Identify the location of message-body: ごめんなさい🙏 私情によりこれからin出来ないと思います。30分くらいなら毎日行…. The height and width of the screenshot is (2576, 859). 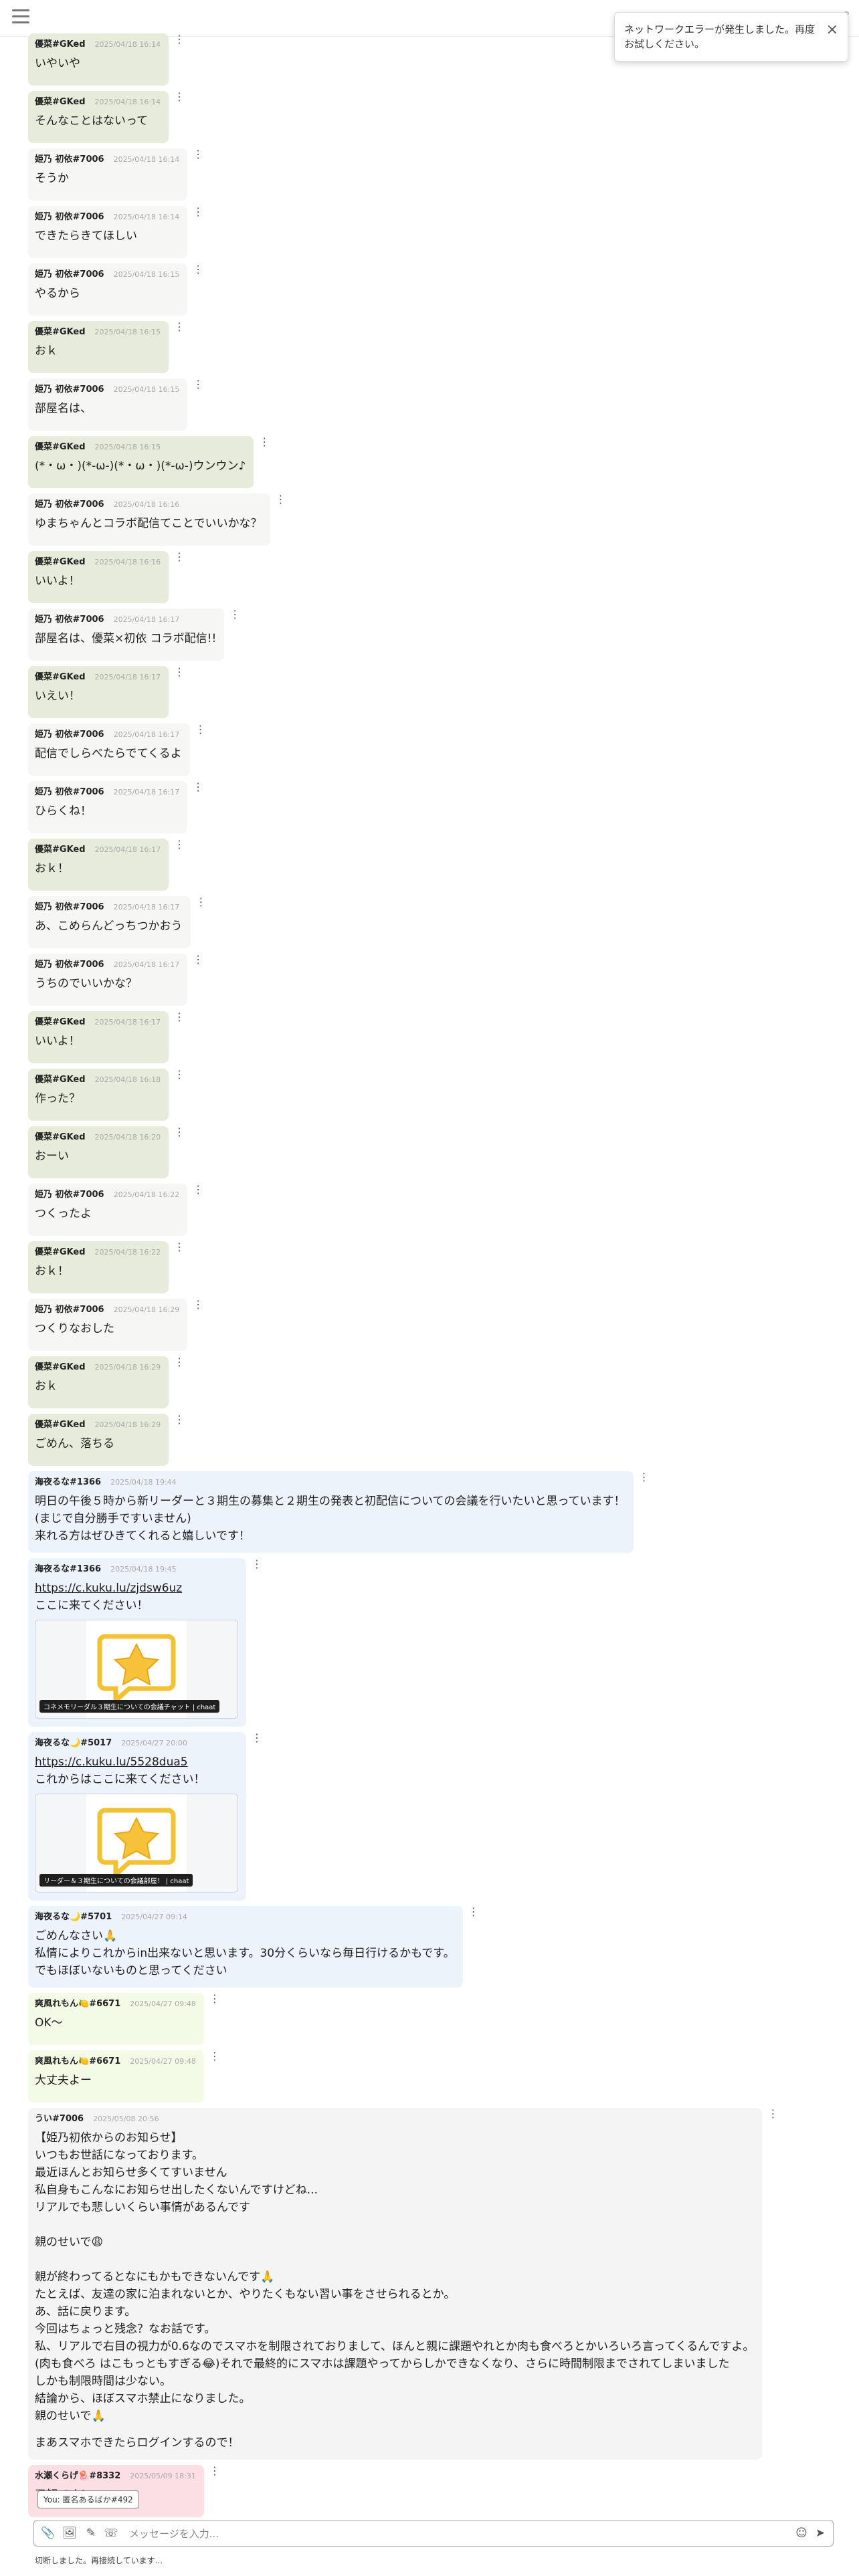
(245, 1953).